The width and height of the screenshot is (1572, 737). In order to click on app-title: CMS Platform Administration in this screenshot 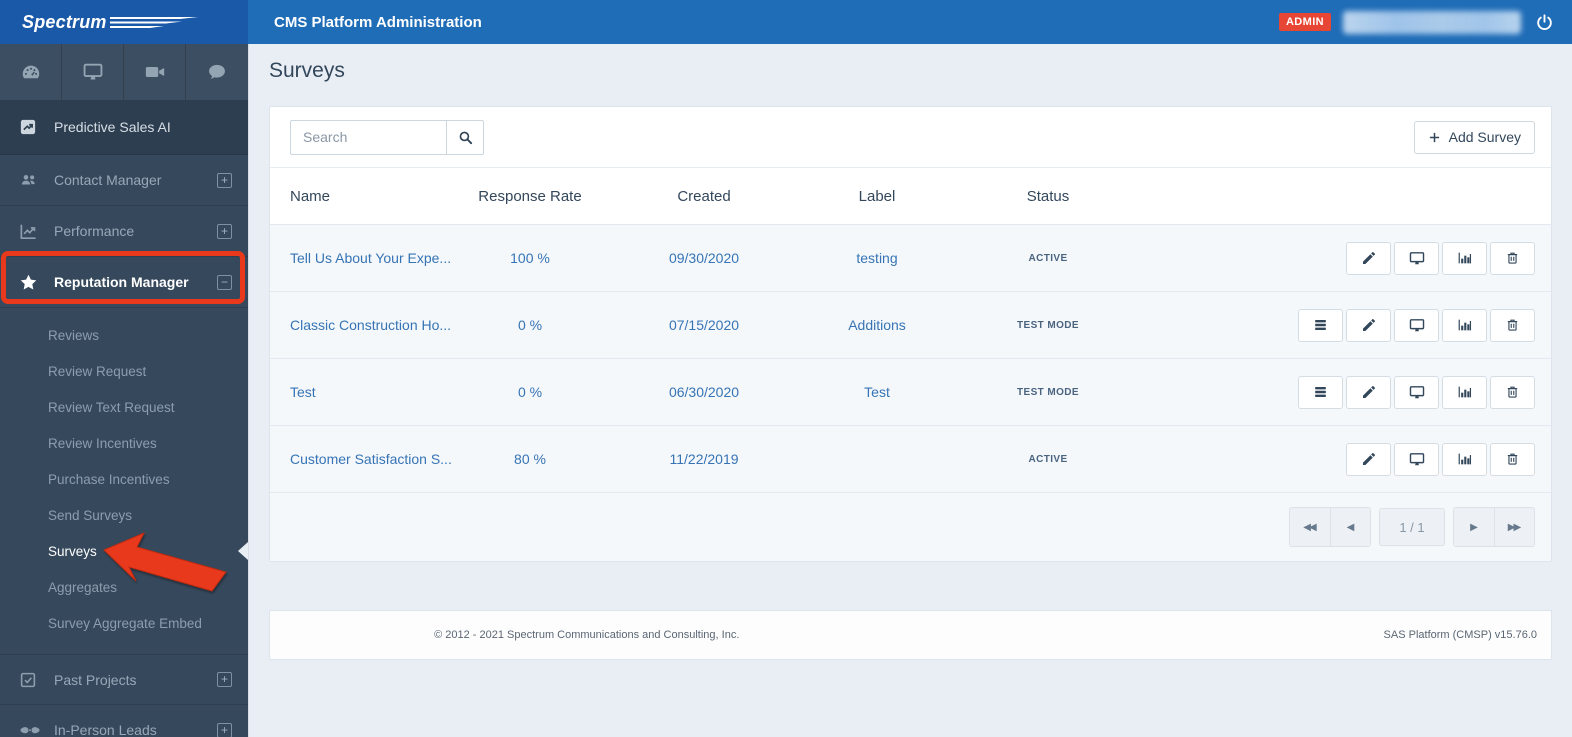, I will do `click(378, 22)`.